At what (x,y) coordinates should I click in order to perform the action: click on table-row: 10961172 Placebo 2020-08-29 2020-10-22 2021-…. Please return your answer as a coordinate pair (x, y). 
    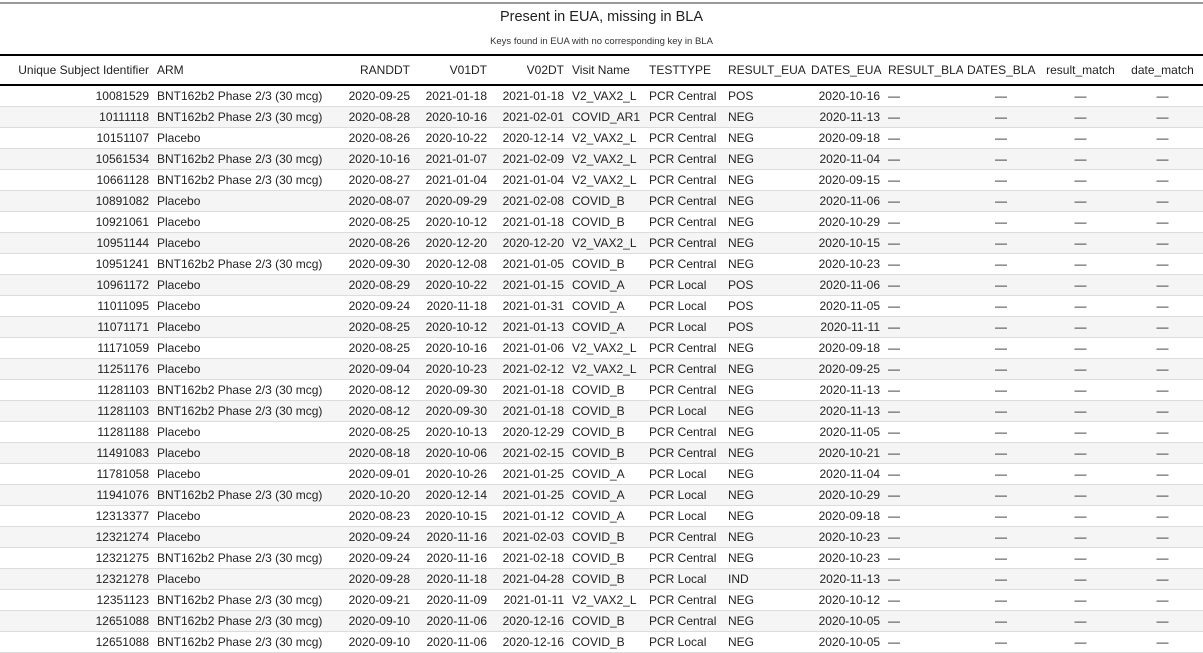
    Looking at the image, I should click on (601, 284).